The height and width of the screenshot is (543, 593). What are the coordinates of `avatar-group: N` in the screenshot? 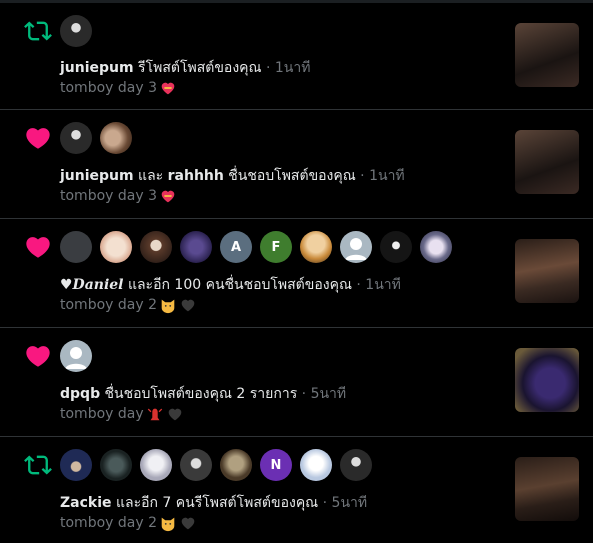 It's located at (216, 465).